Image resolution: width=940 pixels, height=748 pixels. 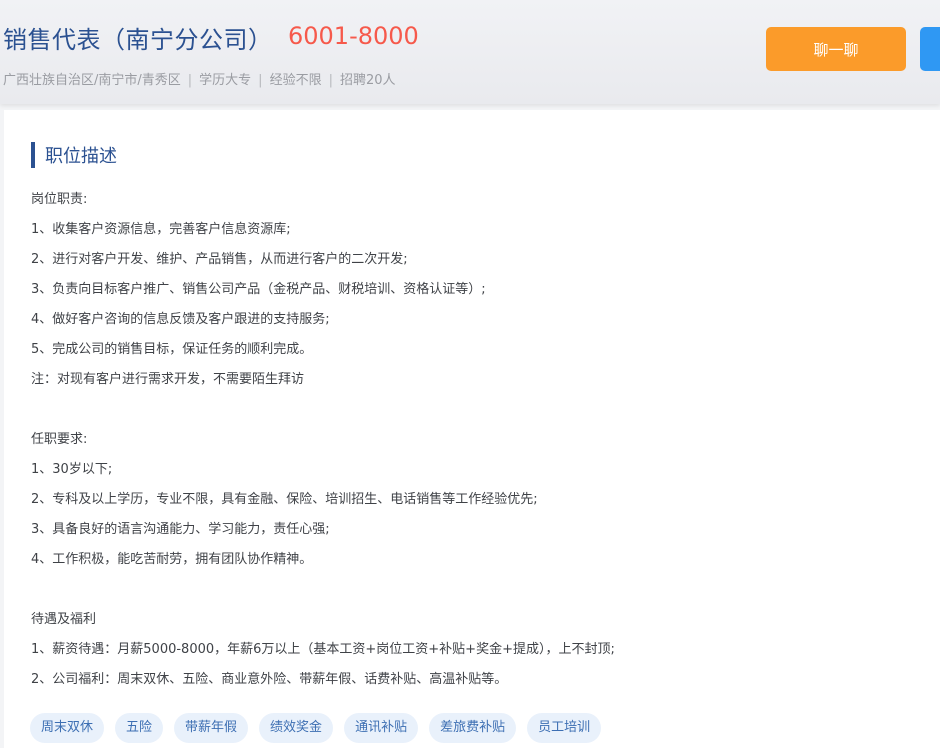 I want to click on description-line: 5、完成公司的销售目标，保证任务的顺利完成。, so click(x=172, y=349).